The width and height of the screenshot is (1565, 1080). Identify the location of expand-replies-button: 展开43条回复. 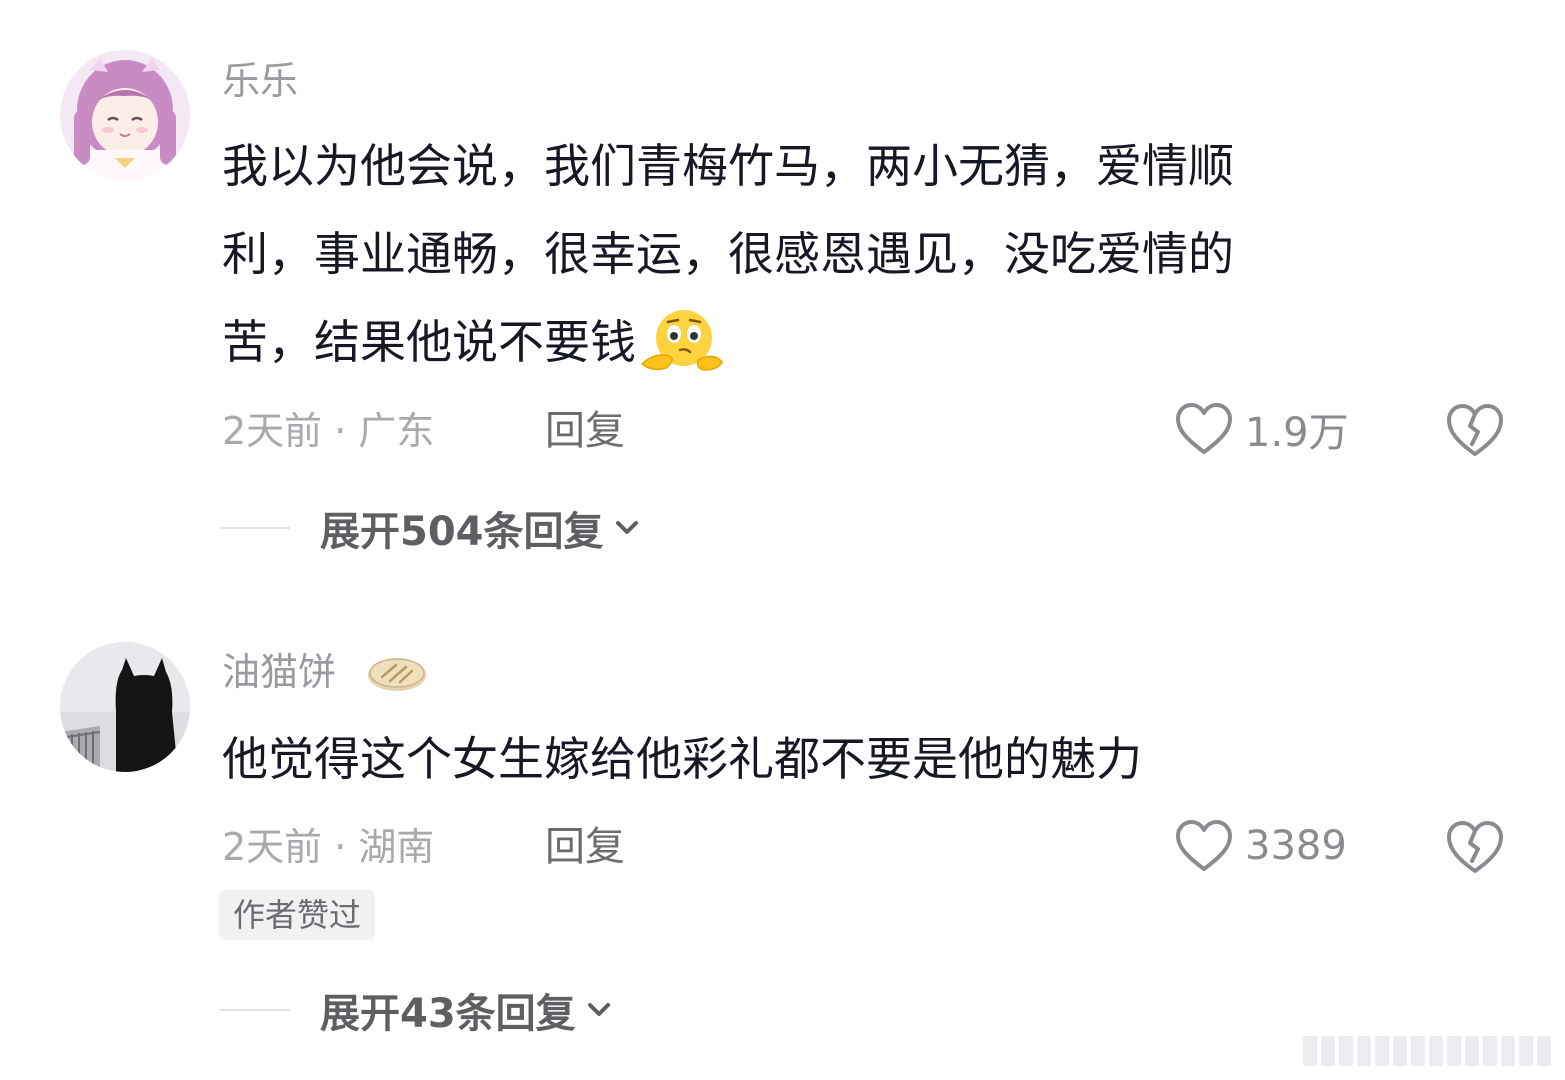
(417, 1010).